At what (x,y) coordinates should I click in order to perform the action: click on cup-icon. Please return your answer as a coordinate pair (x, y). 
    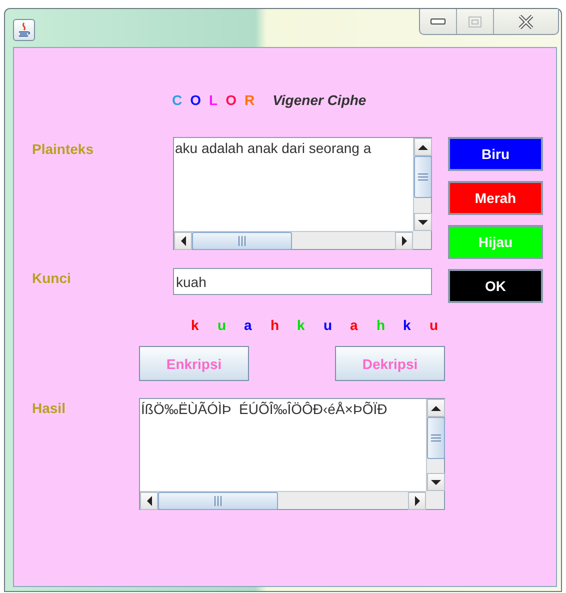
    Looking at the image, I should click on (24, 30).